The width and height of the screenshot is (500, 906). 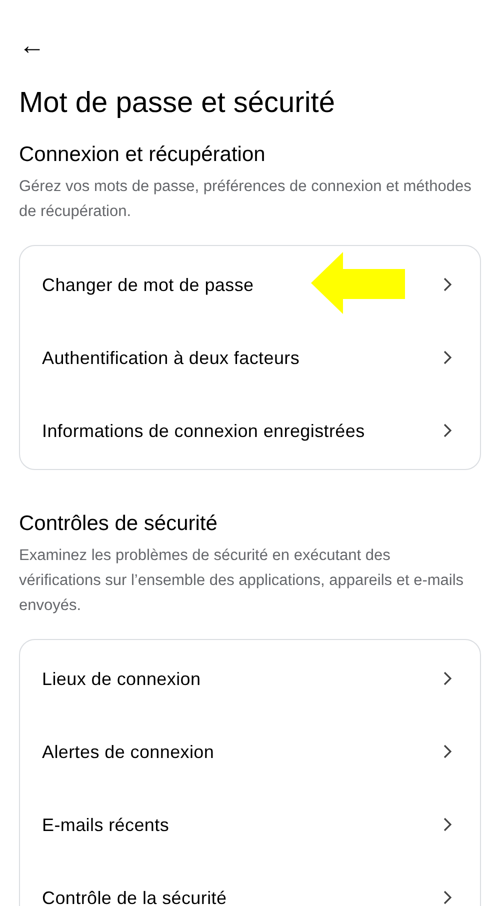 What do you see at coordinates (250, 883) in the screenshot?
I see `settings-item: Contrôle de la sécurité` at bounding box center [250, 883].